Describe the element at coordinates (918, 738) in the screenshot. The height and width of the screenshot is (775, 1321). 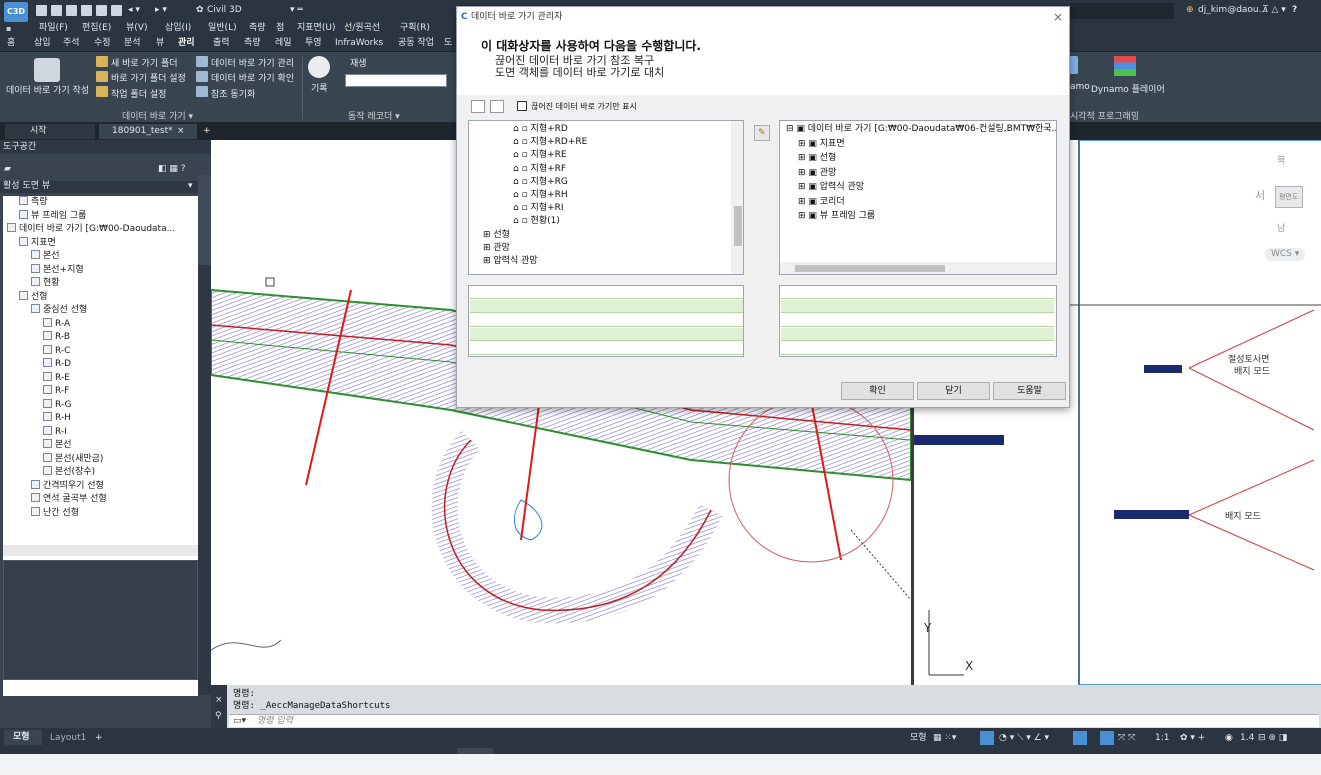
I see `model-space-toggle: 모형` at that location.